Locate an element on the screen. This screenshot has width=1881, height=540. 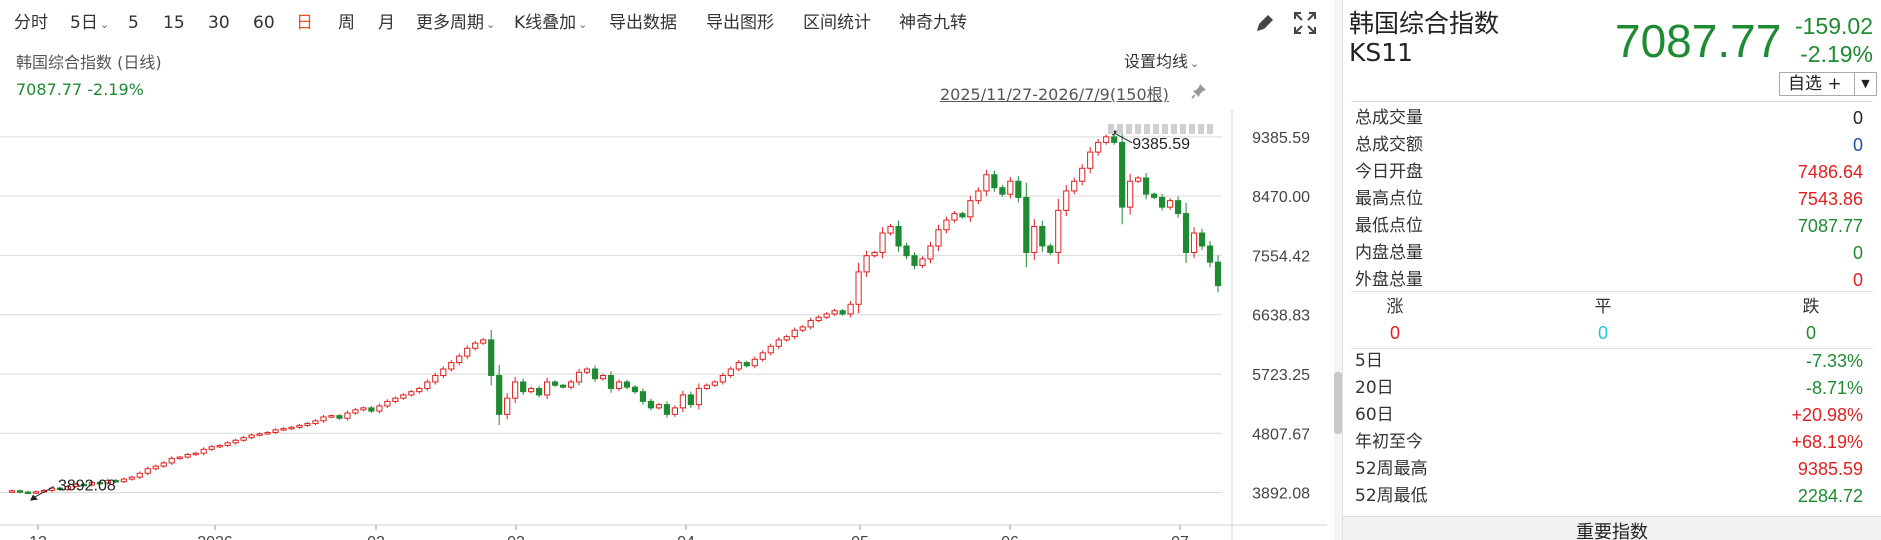
chart-scrollbar-thumb is located at coordinates (1338, 403).